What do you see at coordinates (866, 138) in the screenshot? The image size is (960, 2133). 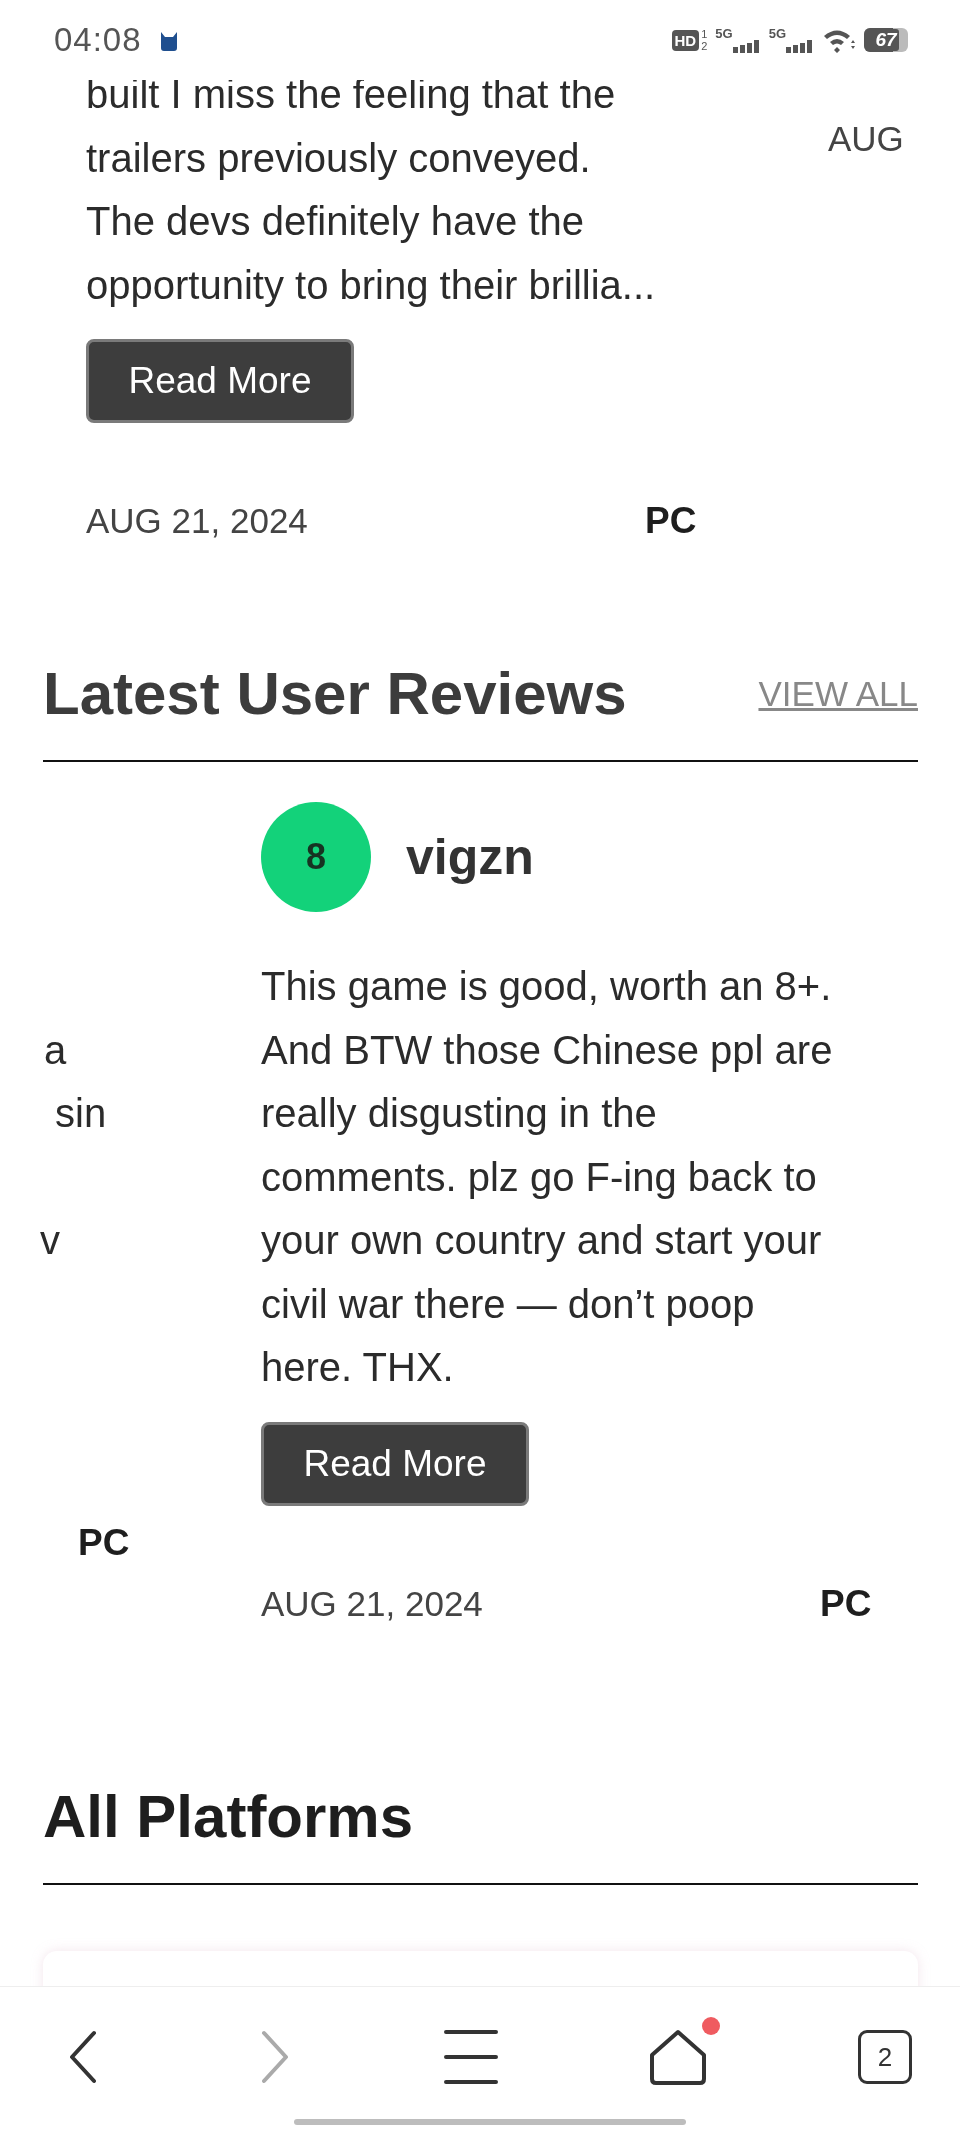 I see `review-date: AUG` at bounding box center [866, 138].